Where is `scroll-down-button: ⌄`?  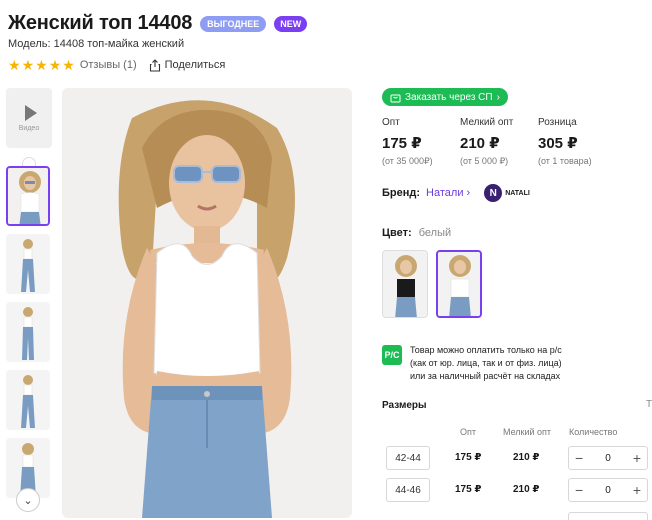
scroll-down-button: ⌄ is located at coordinates (28, 500).